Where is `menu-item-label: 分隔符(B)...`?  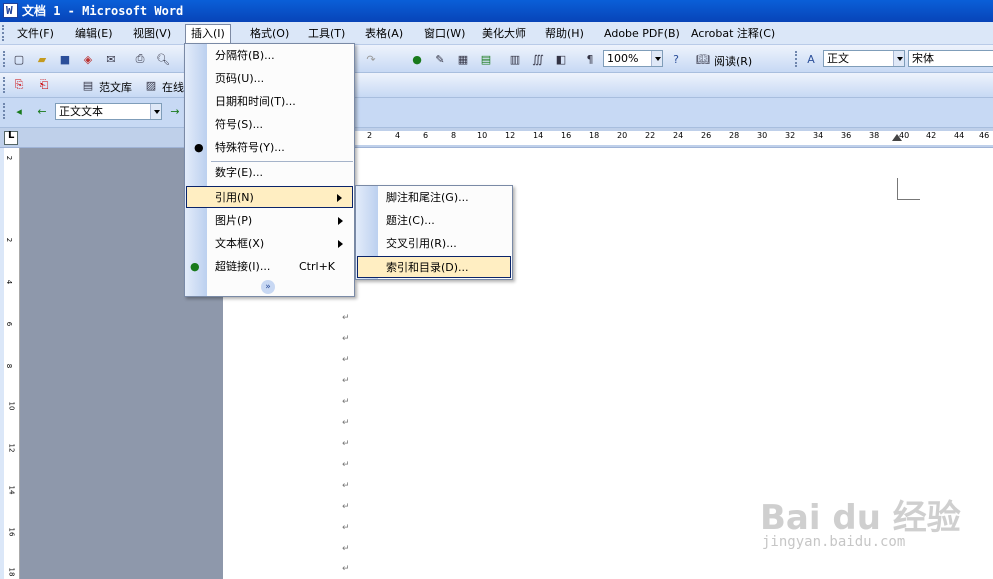 menu-item-label: 分隔符(B)... is located at coordinates (245, 55).